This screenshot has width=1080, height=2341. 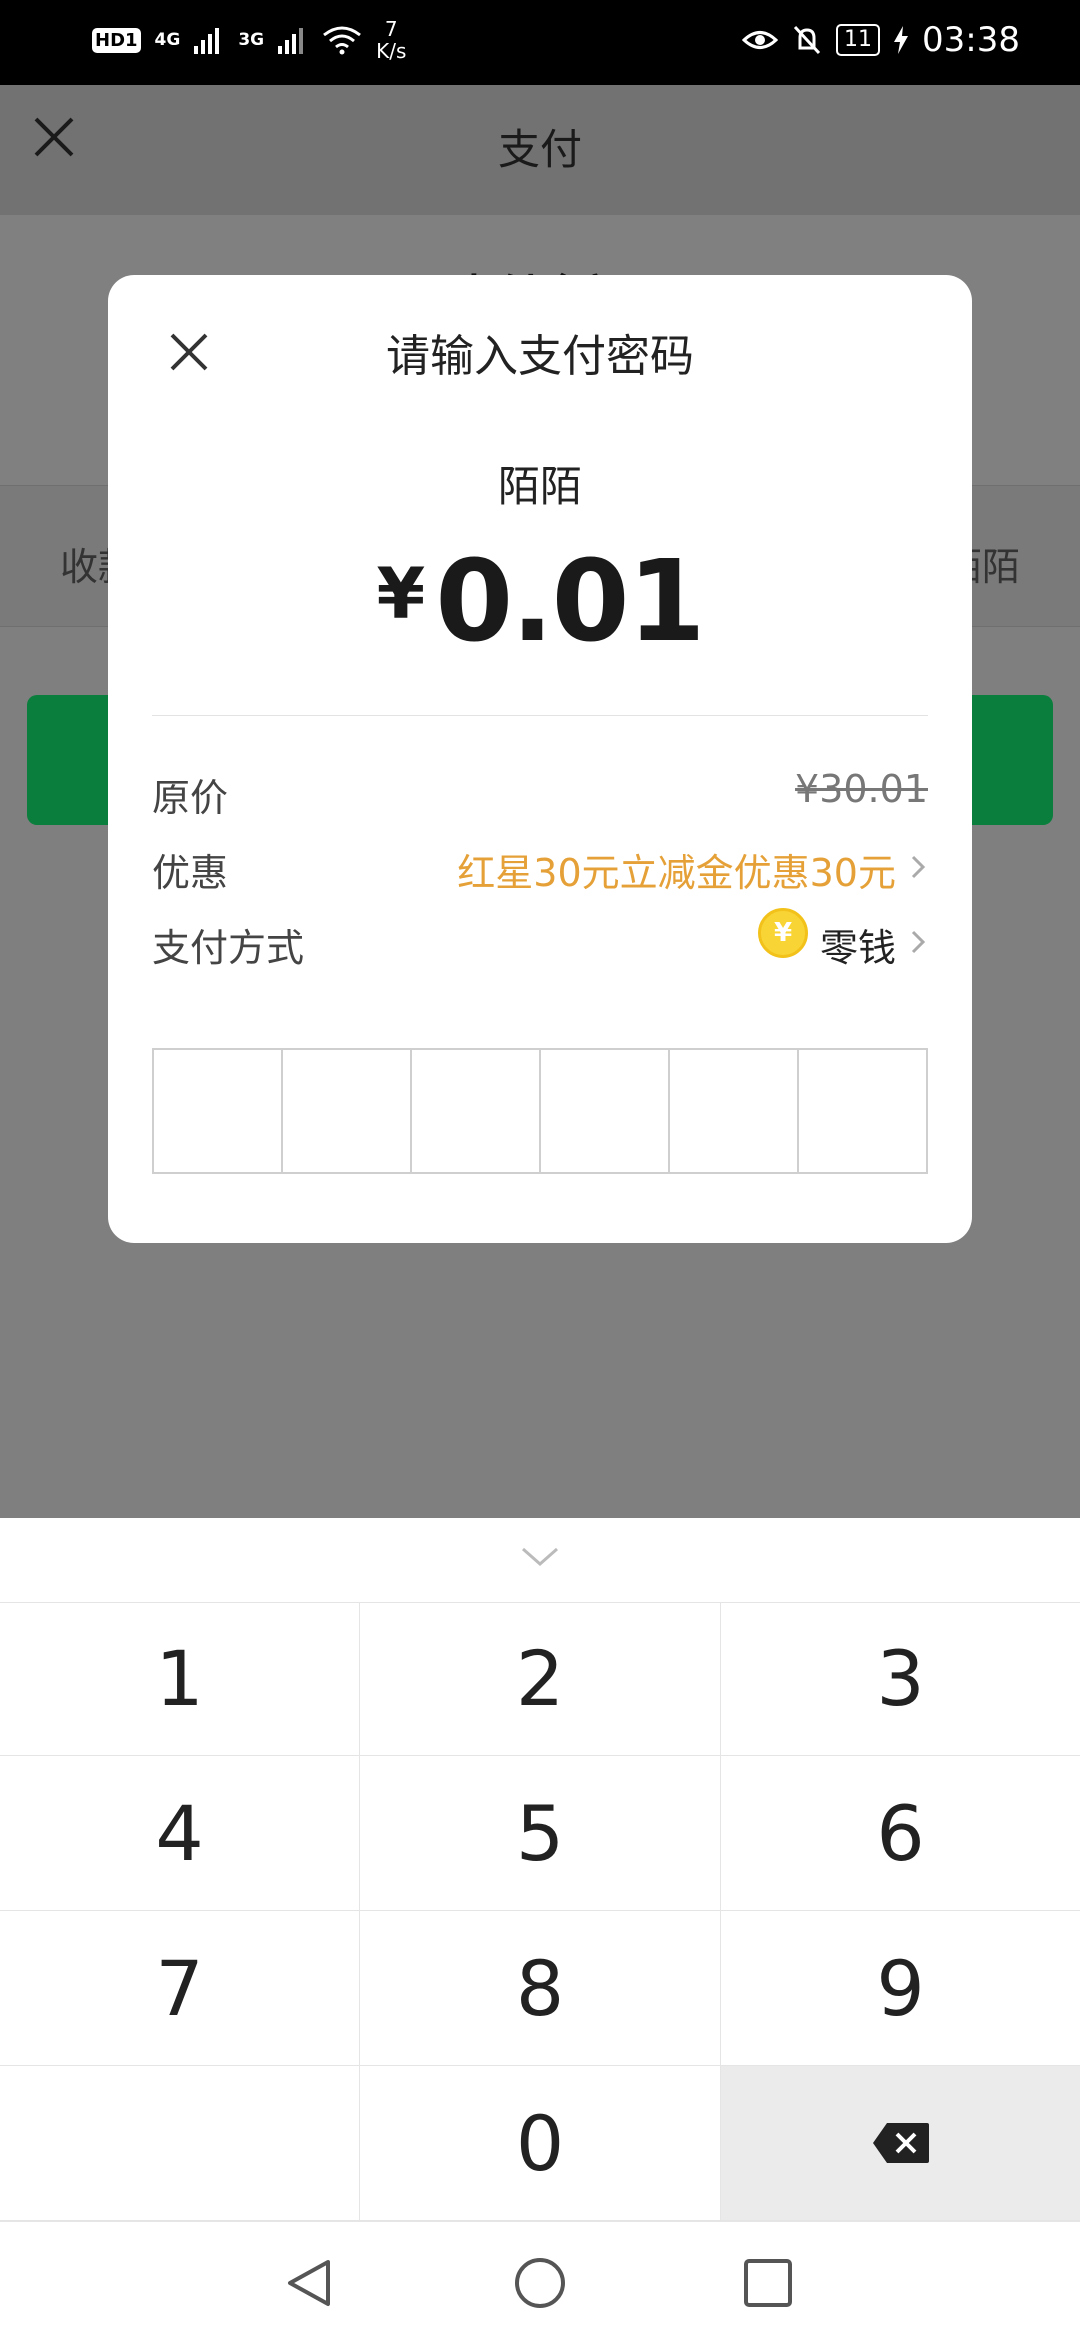 I want to click on dialog-title: 请输入支付密码, so click(x=540, y=356).